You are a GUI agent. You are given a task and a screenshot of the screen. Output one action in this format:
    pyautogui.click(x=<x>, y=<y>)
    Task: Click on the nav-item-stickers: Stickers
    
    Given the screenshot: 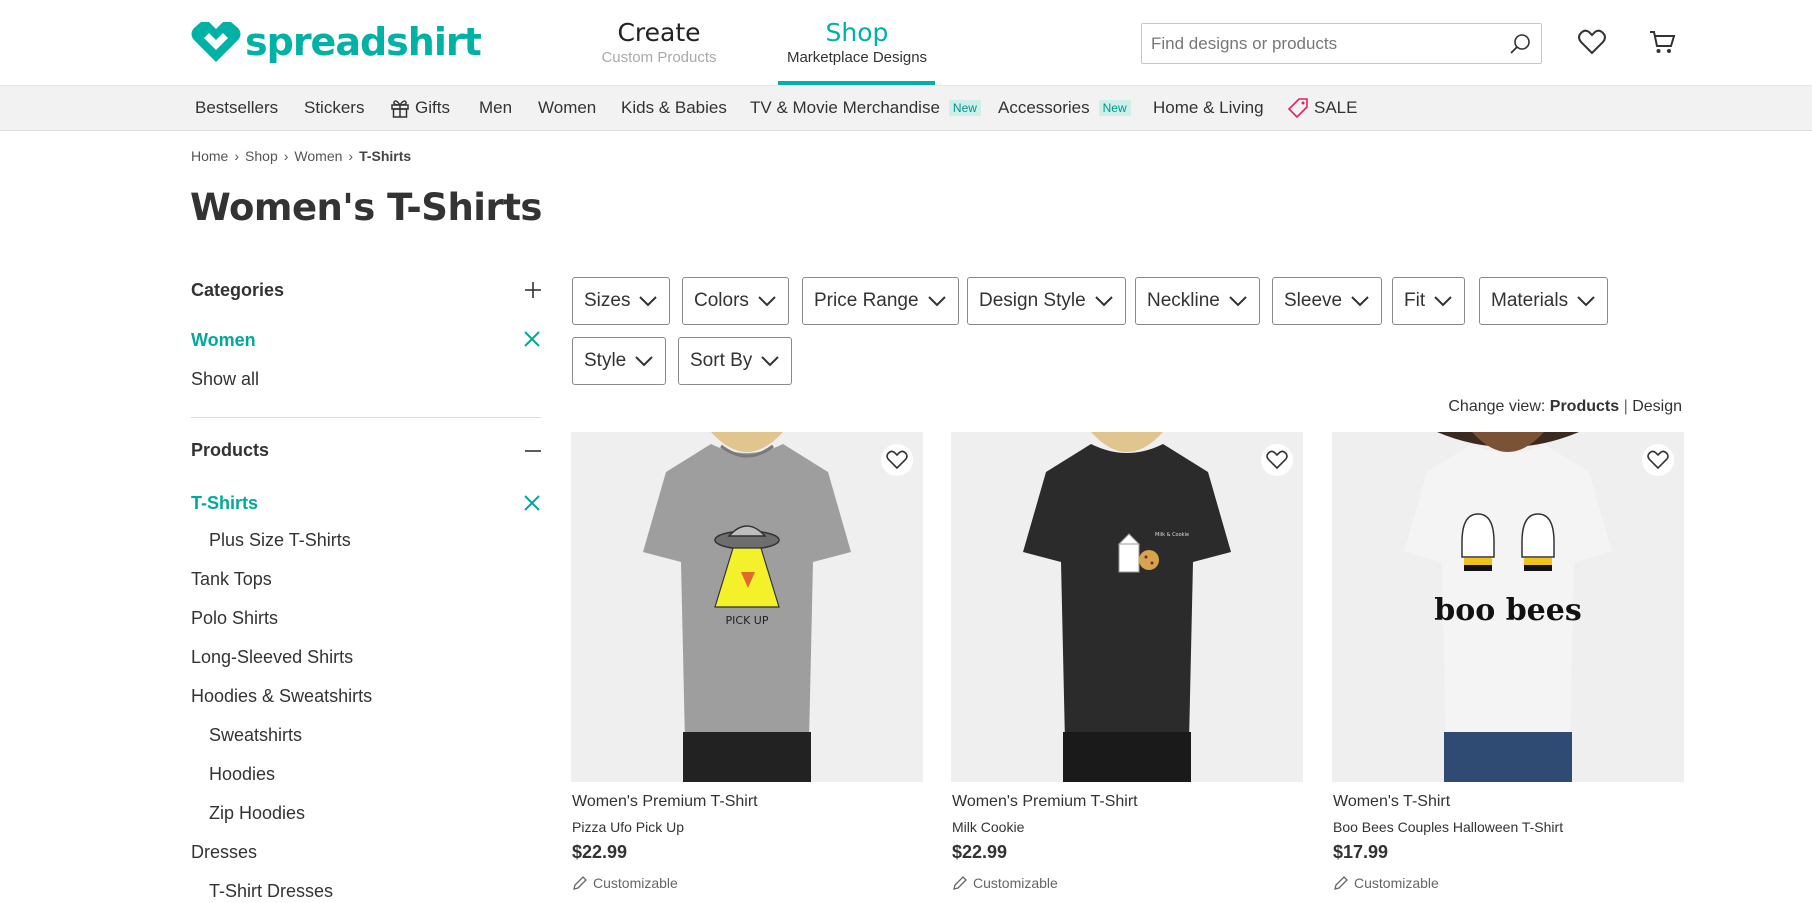 What is the action you would take?
    pyautogui.click(x=334, y=108)
    